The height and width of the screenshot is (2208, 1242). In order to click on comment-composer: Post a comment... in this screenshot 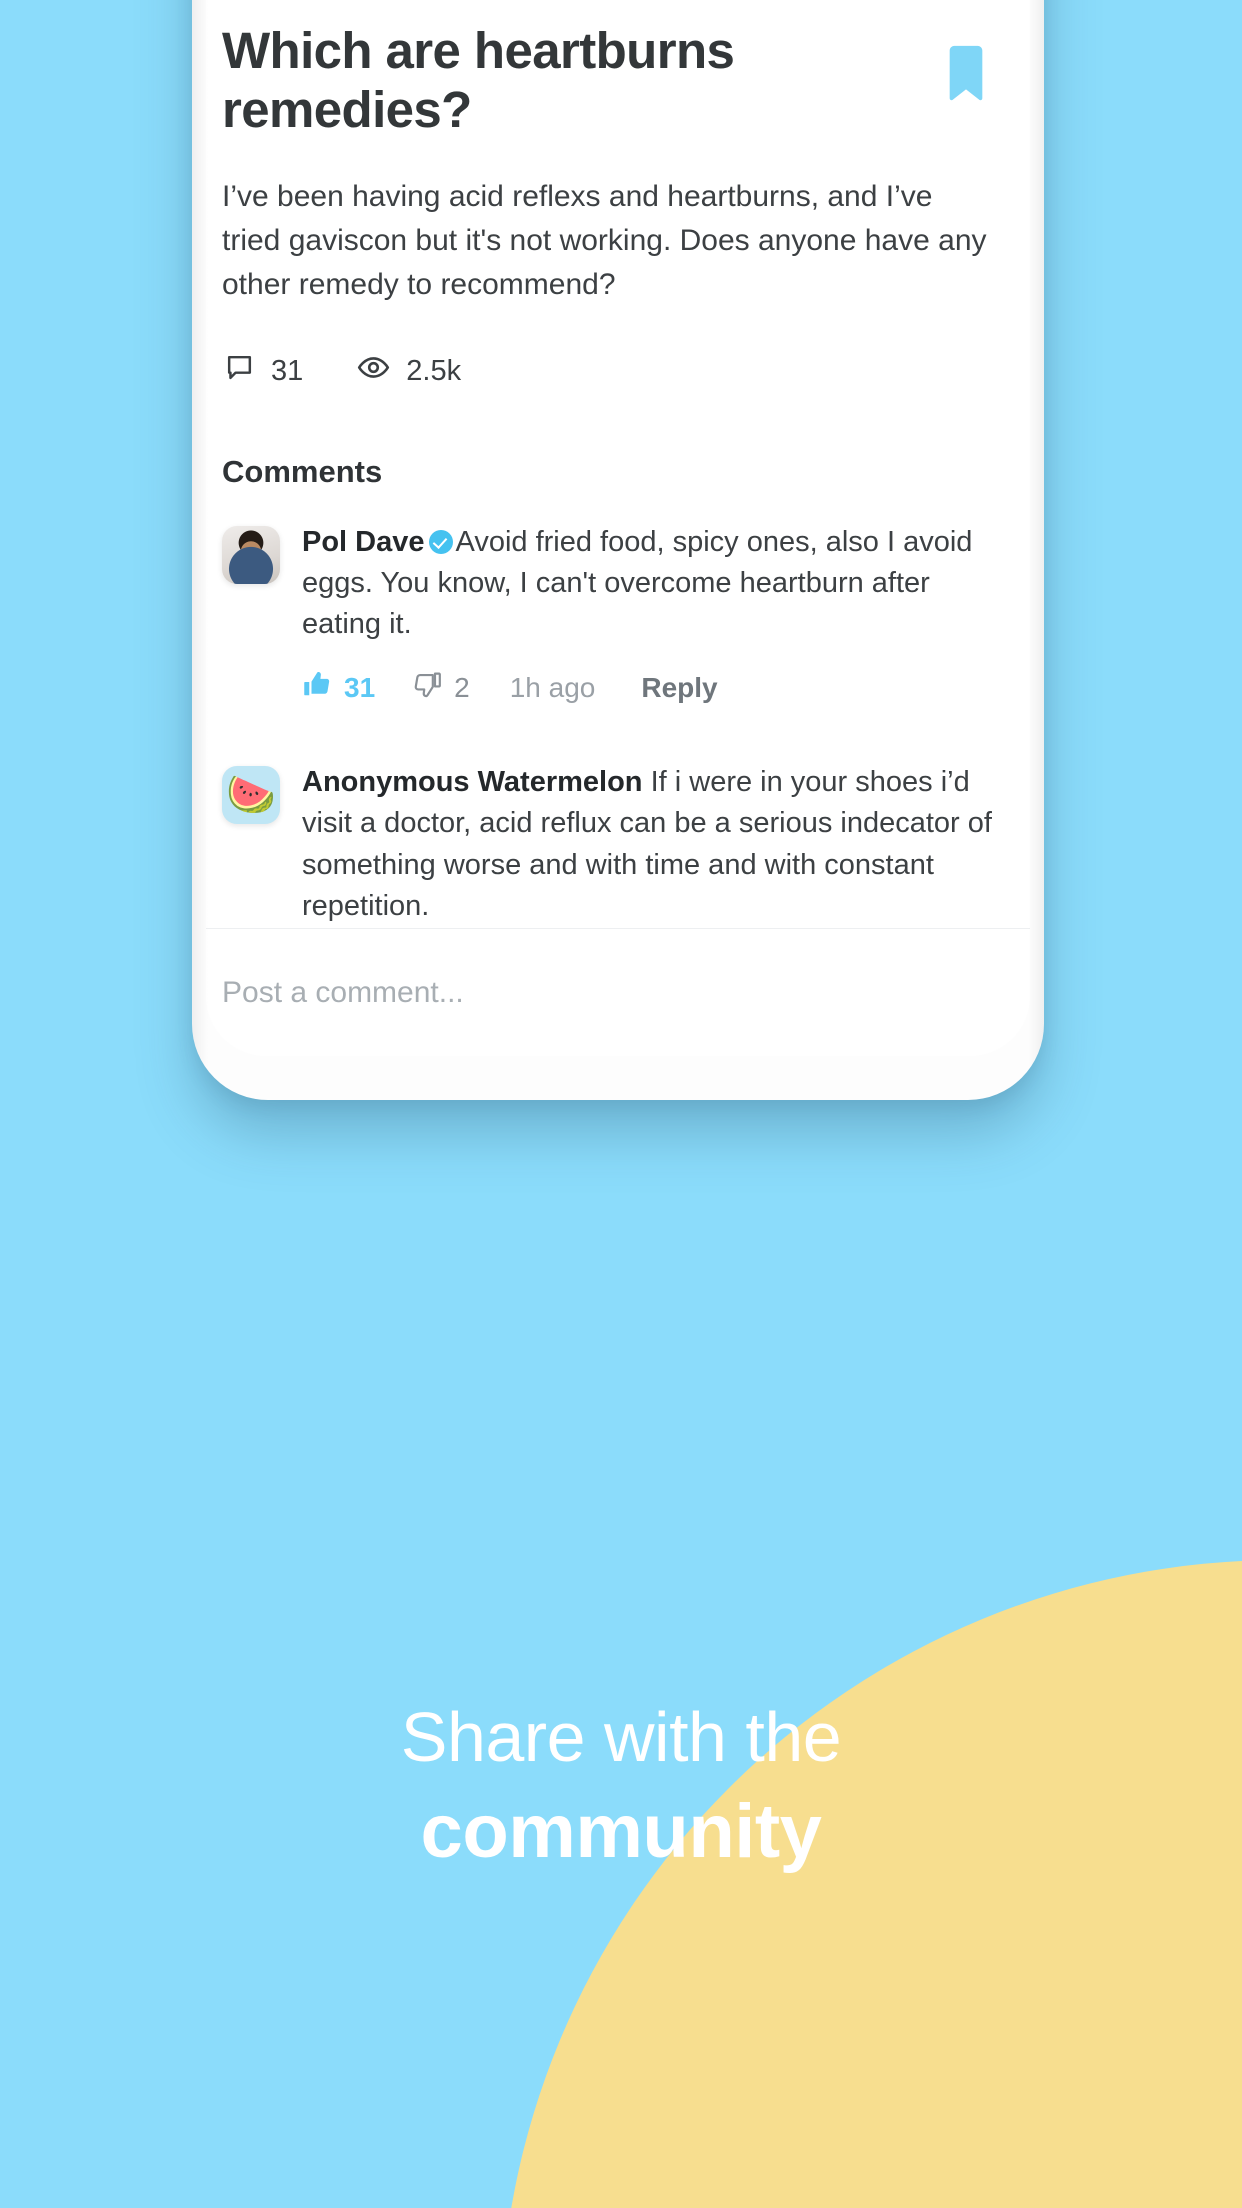, I will do `click(618, 992)`.